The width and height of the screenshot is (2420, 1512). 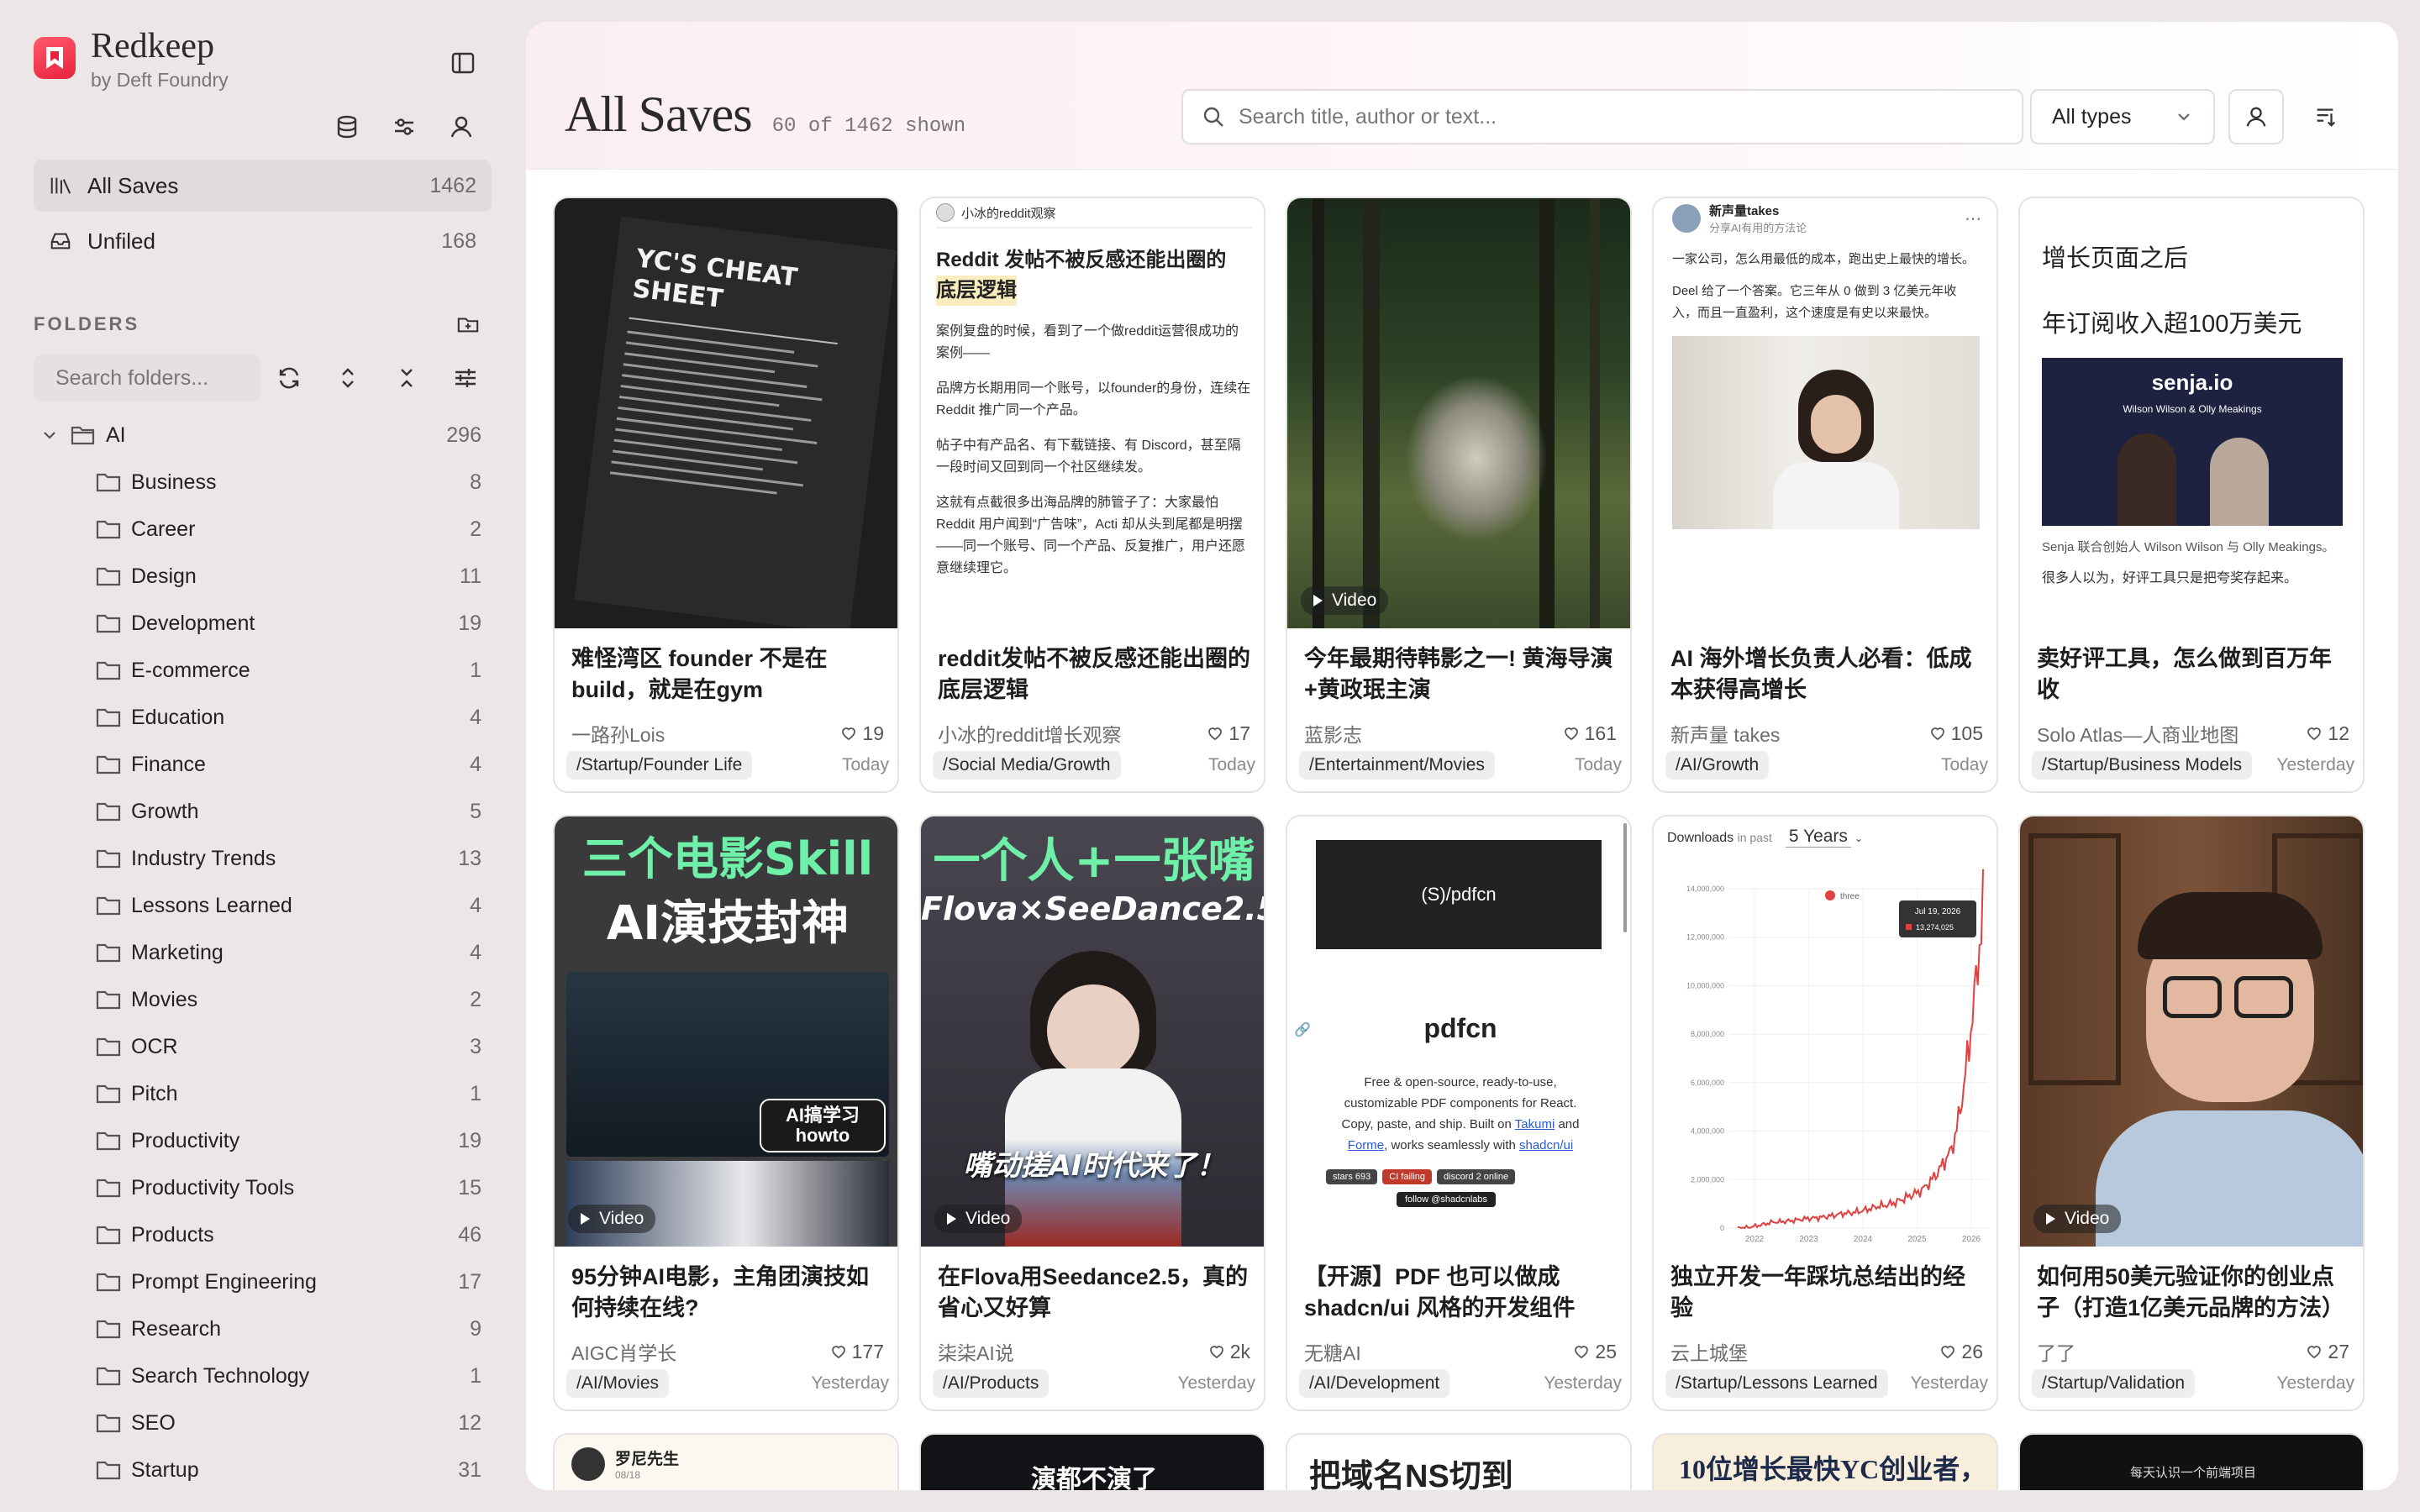 What do you see at coordinates (163, 529) in the screenshot?
I see `folder-label: Career` at bounding box center [163, 529].